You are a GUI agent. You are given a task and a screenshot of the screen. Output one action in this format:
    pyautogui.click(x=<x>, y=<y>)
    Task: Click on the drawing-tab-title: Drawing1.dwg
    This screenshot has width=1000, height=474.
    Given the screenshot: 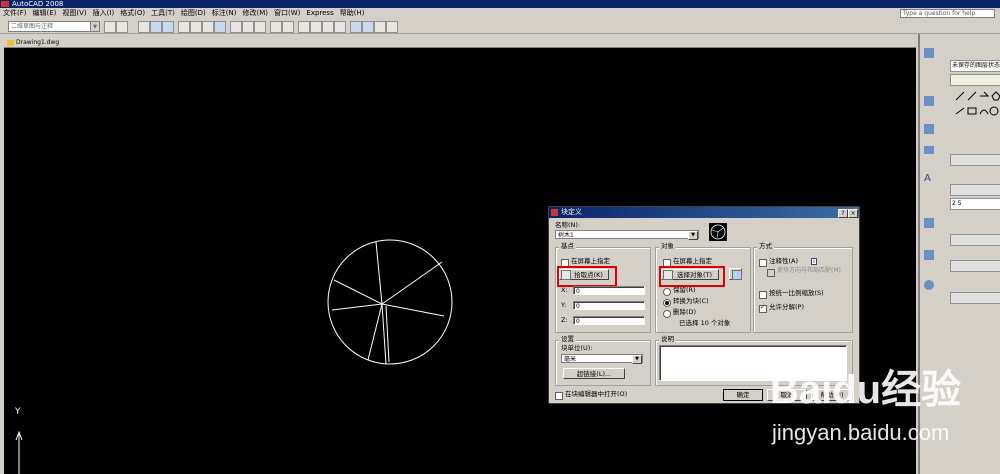 What is the action you would take?
    pyautogui.click(x=32, y=43)
    